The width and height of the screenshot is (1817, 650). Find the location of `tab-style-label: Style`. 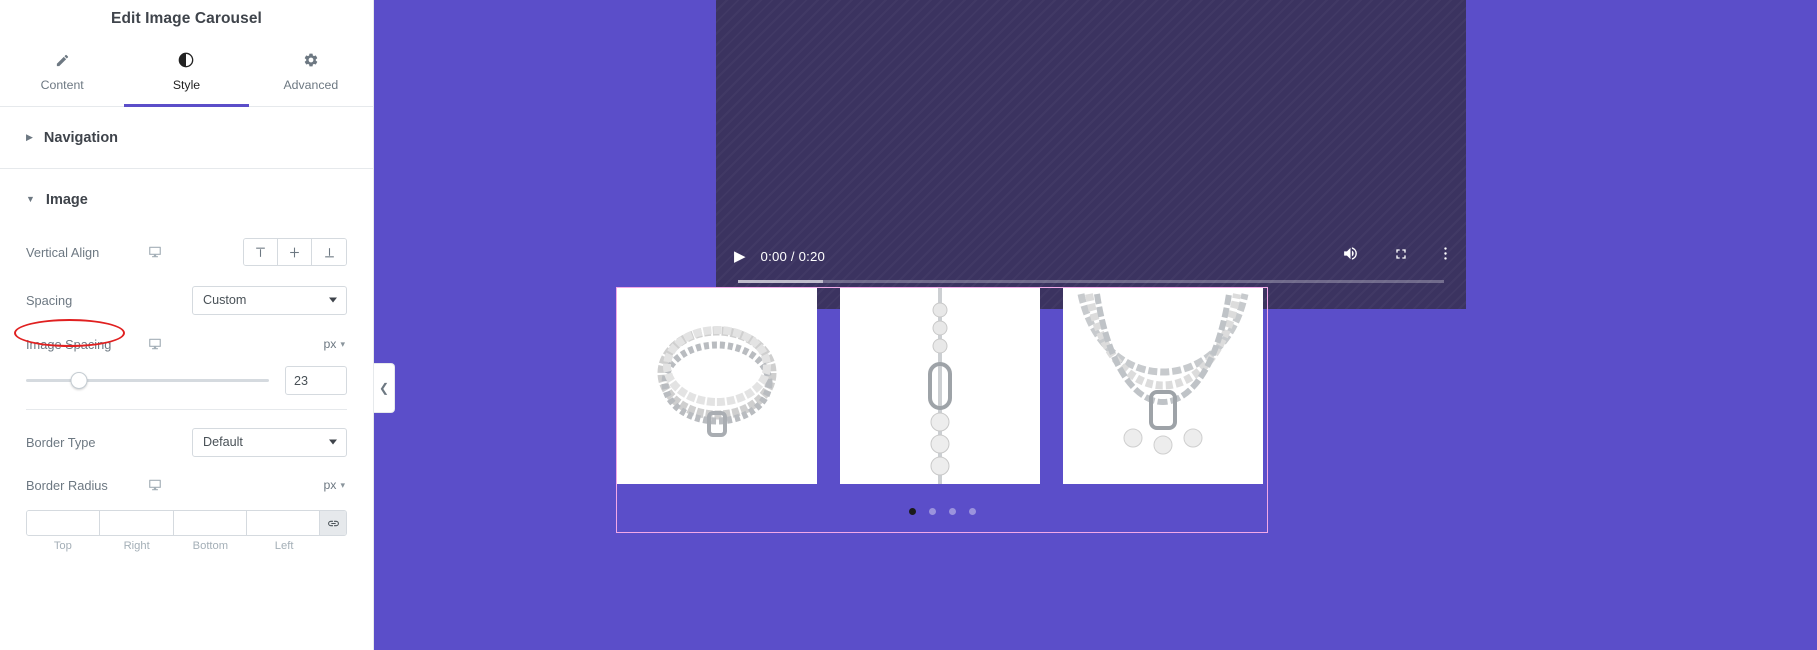

tab-style-label: Style is located at coordinates (186, 84).